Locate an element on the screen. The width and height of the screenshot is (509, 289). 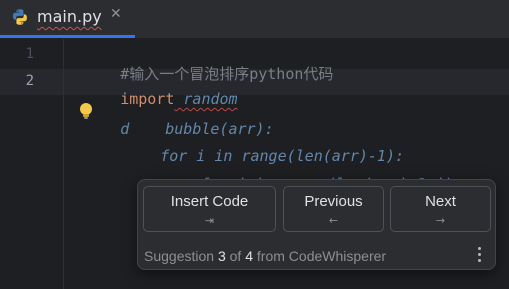
previous-label: Previous is located at coordinates (333, 201).